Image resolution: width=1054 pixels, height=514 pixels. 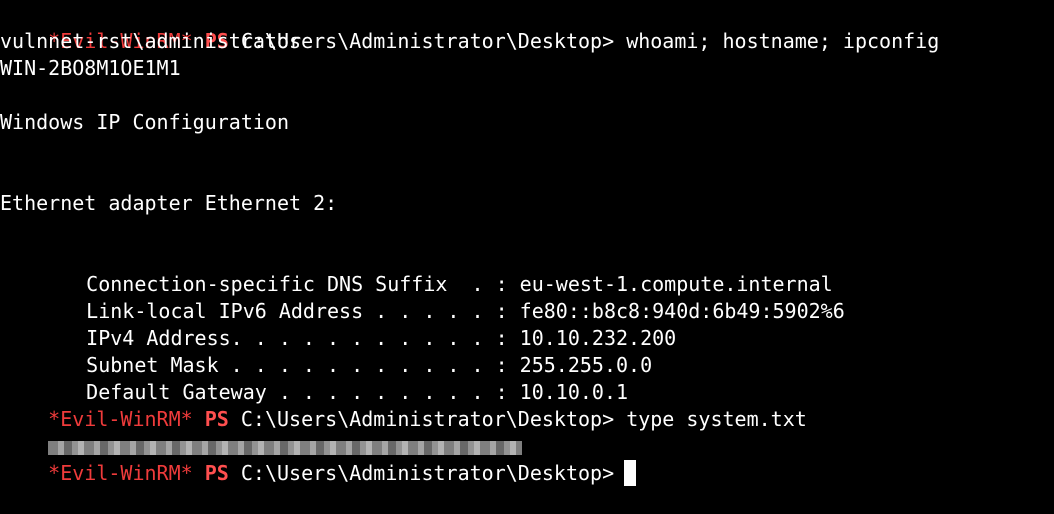 I want to click on ipconfig-title: Windows IP Configuration, so click(x=144, y=122).